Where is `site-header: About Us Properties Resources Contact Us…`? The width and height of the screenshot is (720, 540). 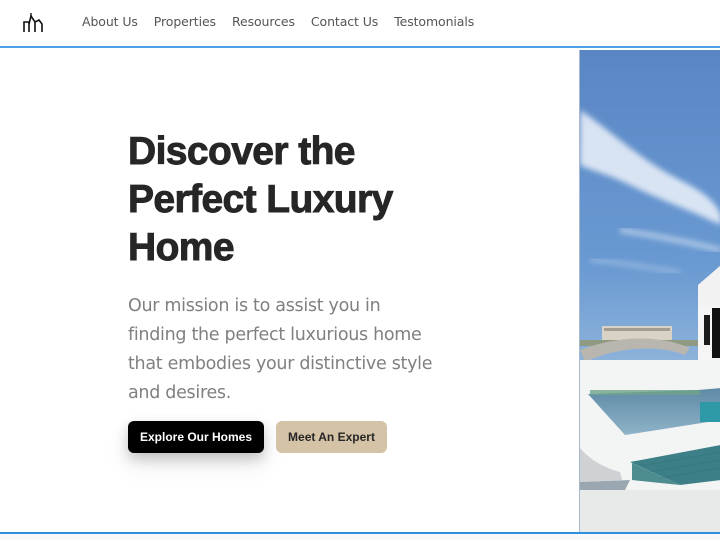 site-header: About Us Properties Resources Contact Us… is located at coordinates (360, 24).